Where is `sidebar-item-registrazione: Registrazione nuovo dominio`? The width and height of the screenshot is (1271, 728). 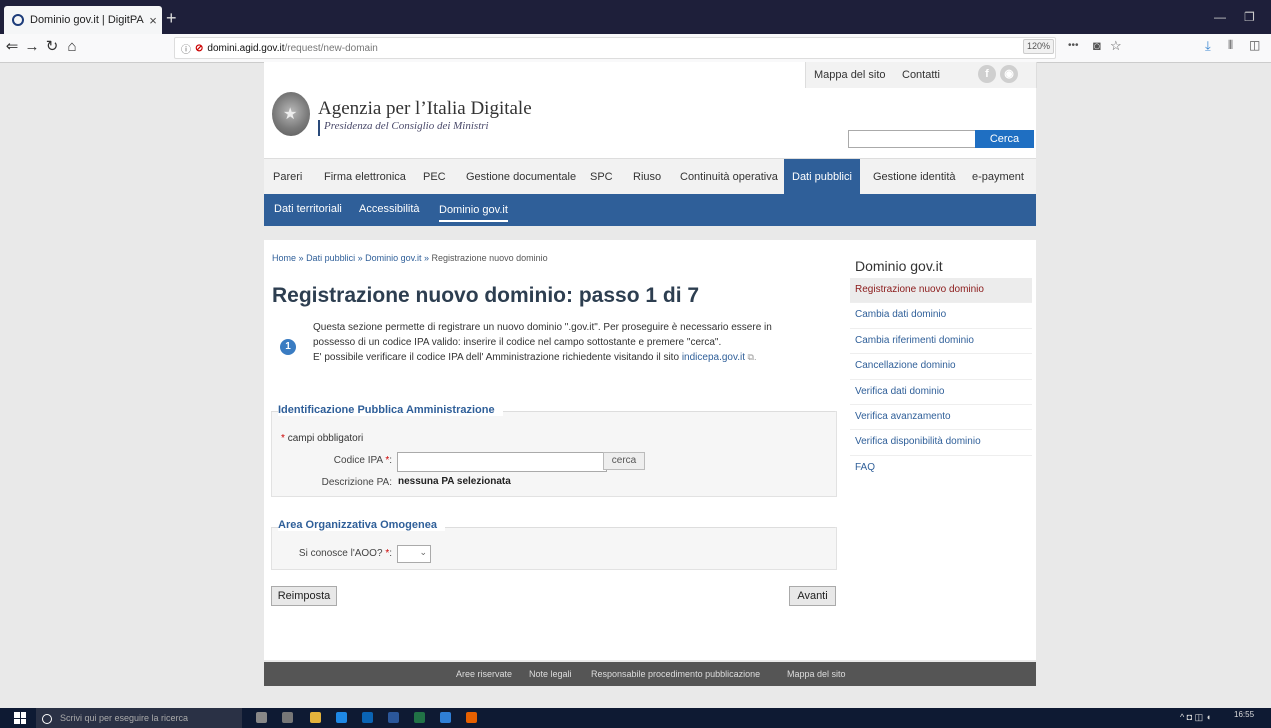
sidebar-item-registrazione: Registrazione nuovo dominio is located at coordinates (941, 291).